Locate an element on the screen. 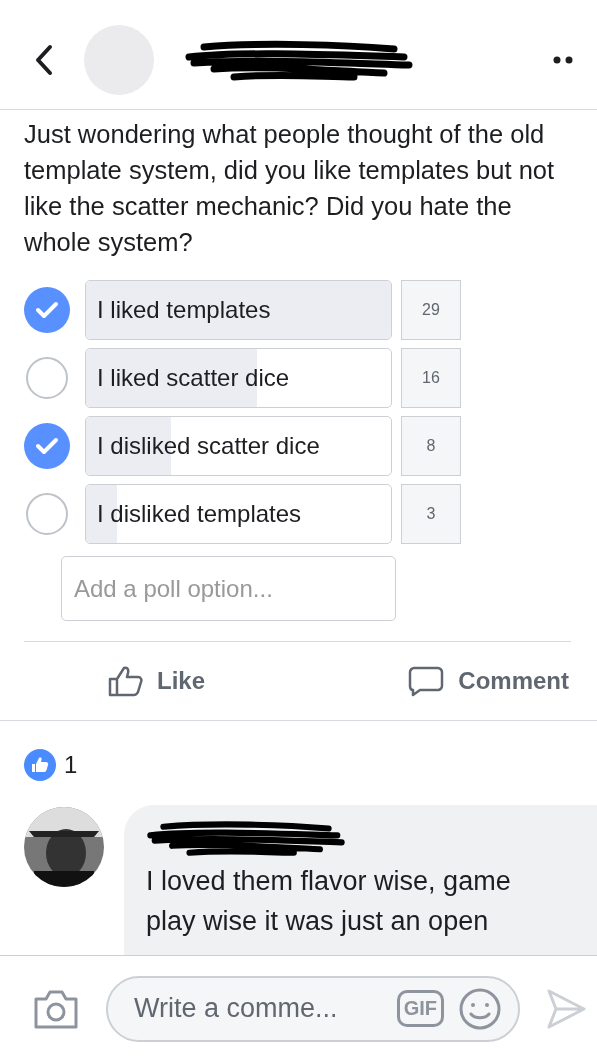 The height and width of the screenshot is (1061, 597). thumbs-up-icon is located at coordinates (125, 681).